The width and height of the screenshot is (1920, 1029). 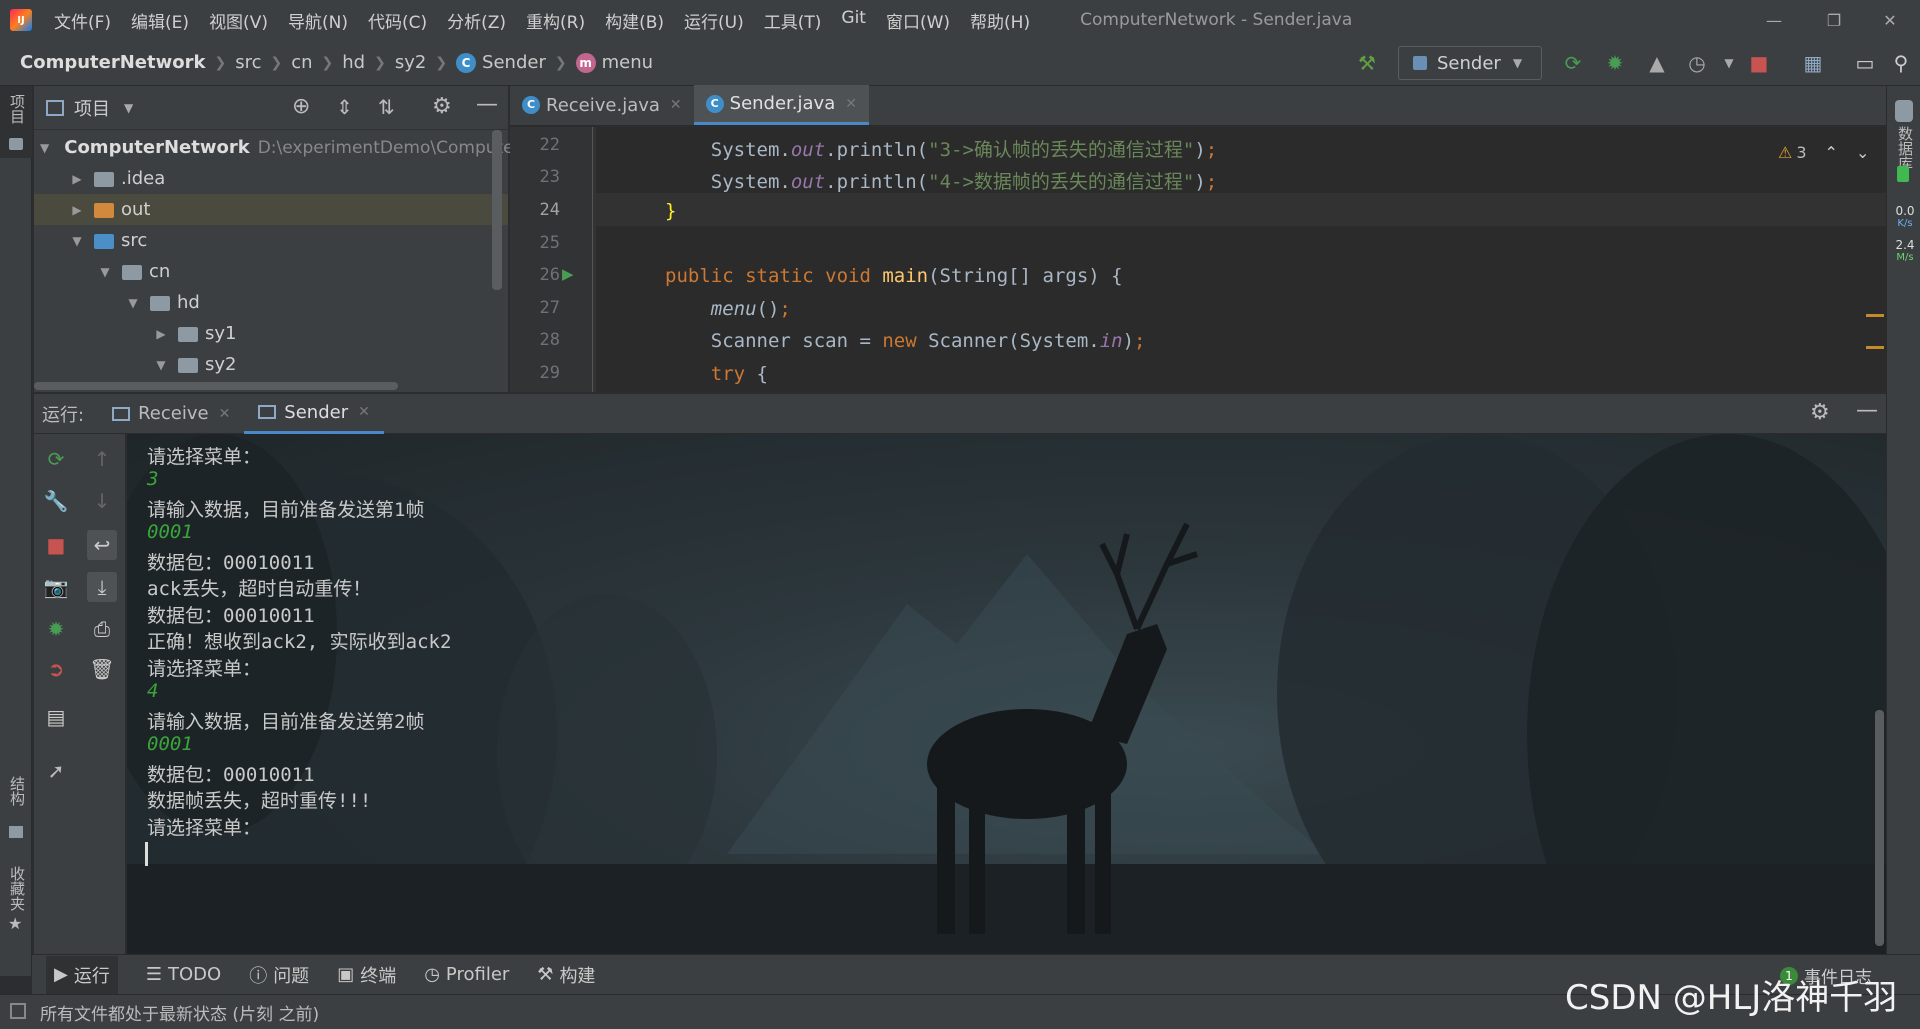 What do you see at coordinates (1890, 20) in the screenshot?
I see `close-icon: ✕` at bounding box center [1890, 20].